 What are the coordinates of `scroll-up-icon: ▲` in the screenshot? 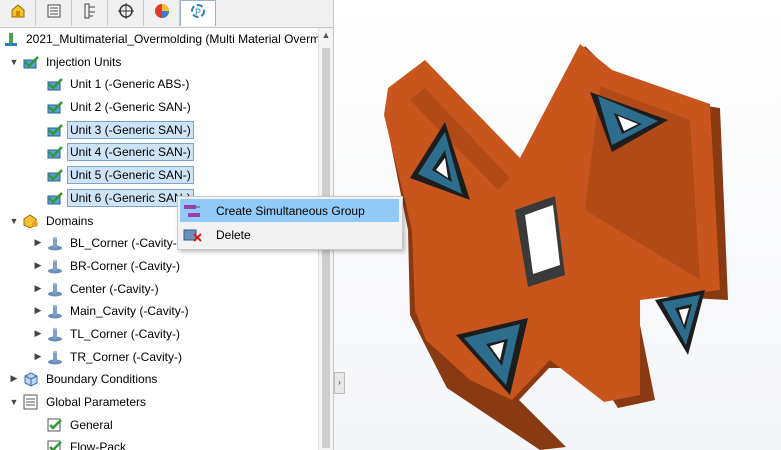 It's located at (326, 35).